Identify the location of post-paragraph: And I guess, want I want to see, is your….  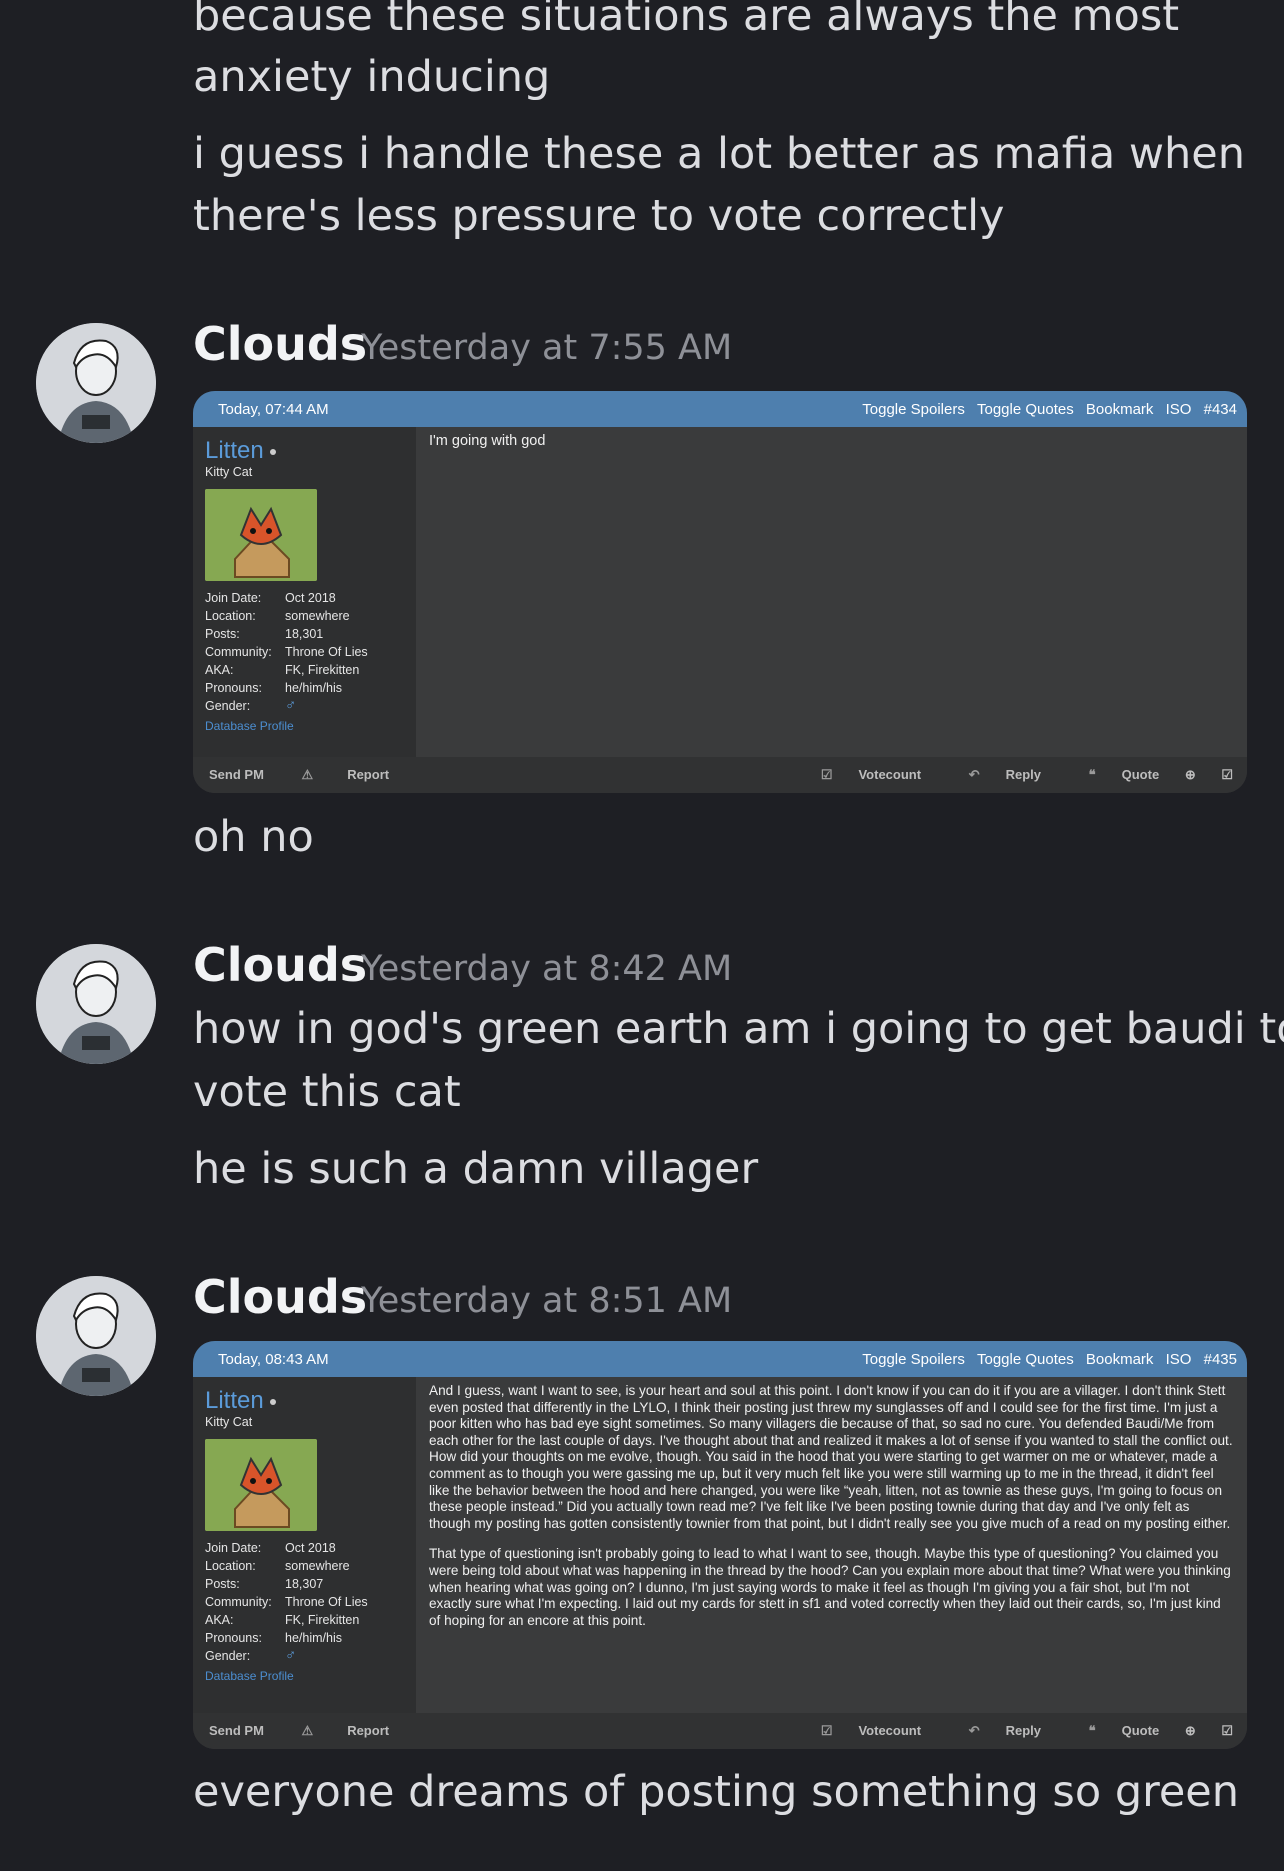
(831, 1457).